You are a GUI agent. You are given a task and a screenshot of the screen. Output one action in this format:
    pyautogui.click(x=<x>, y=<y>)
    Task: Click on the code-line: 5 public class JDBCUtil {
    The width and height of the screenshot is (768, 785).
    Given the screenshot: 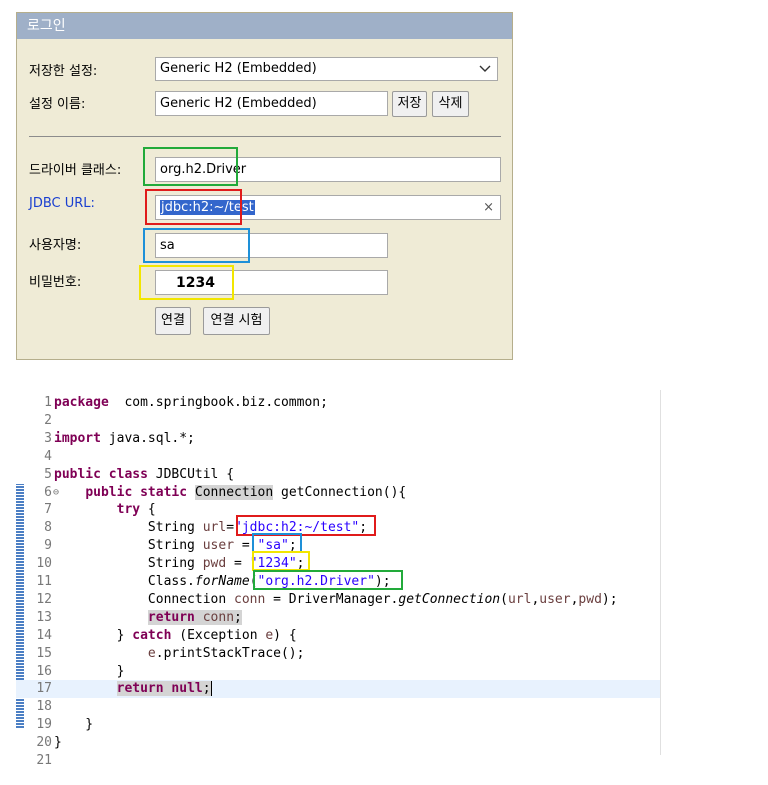 What is the action you would take?
    pyautogui.click(x=338, y=475)
    